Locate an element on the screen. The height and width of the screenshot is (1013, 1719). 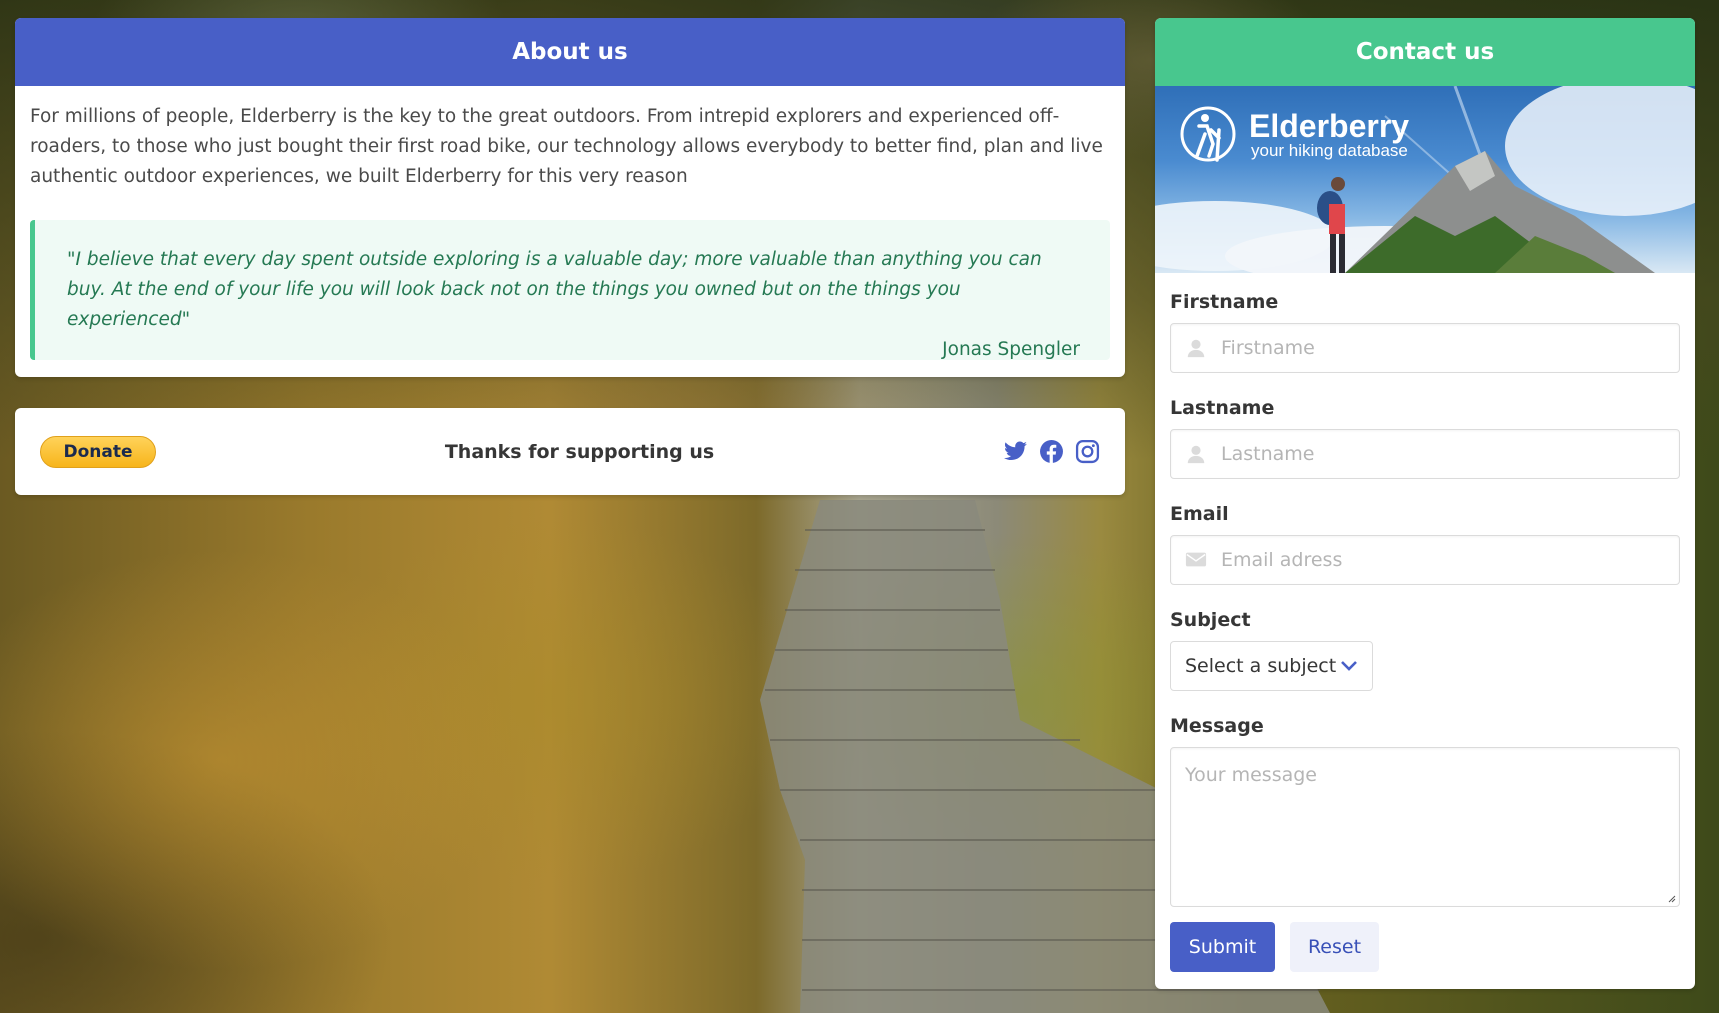
lastname-placeholder: Lastname is located at coordinates (1268, 454).